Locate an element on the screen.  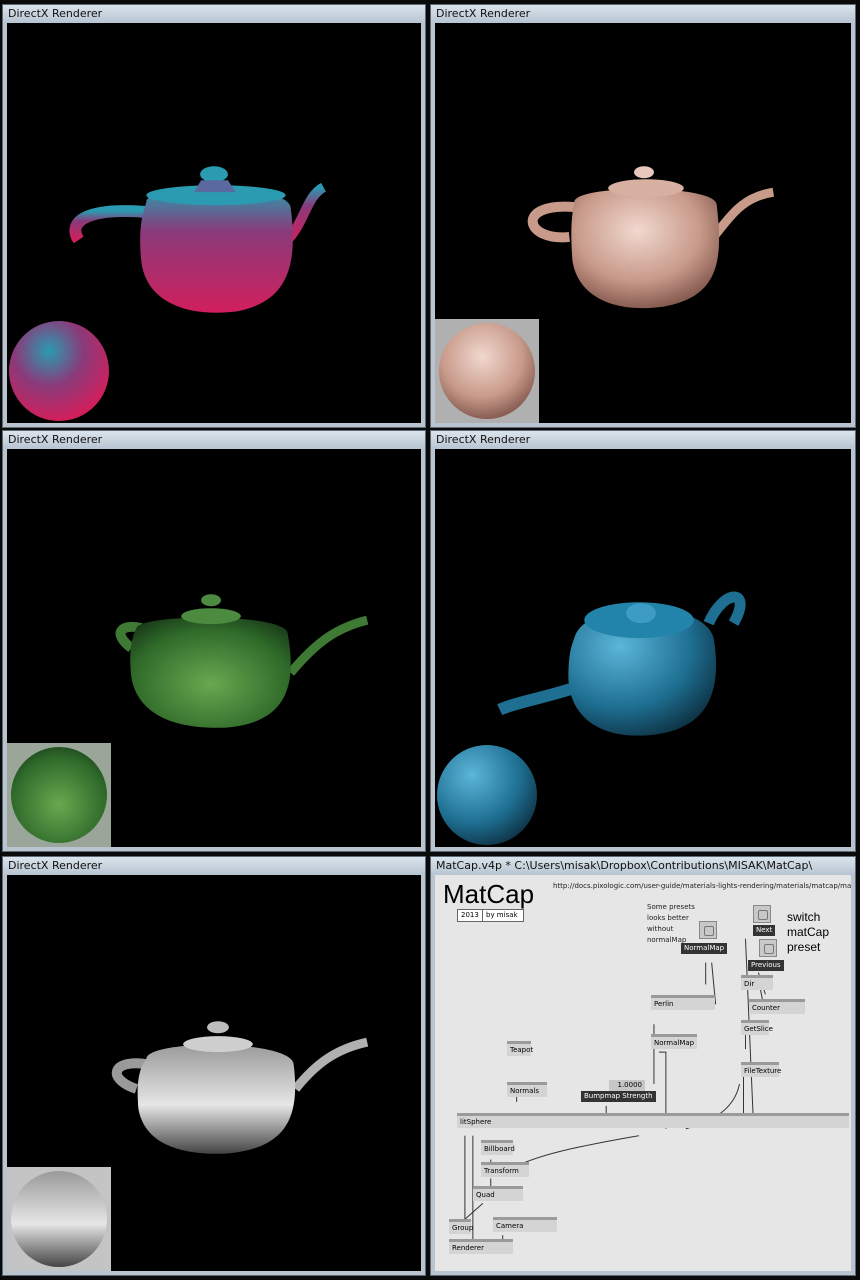
previous-label: Previous is located at coordinates (766, 965).